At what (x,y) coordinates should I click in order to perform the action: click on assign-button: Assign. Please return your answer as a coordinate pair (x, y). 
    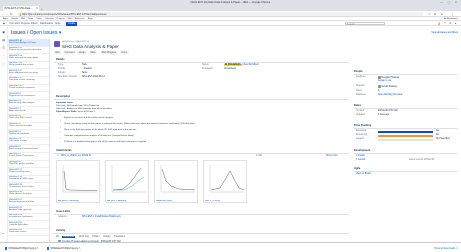
    Looking at the image, I should click on (82, 53).